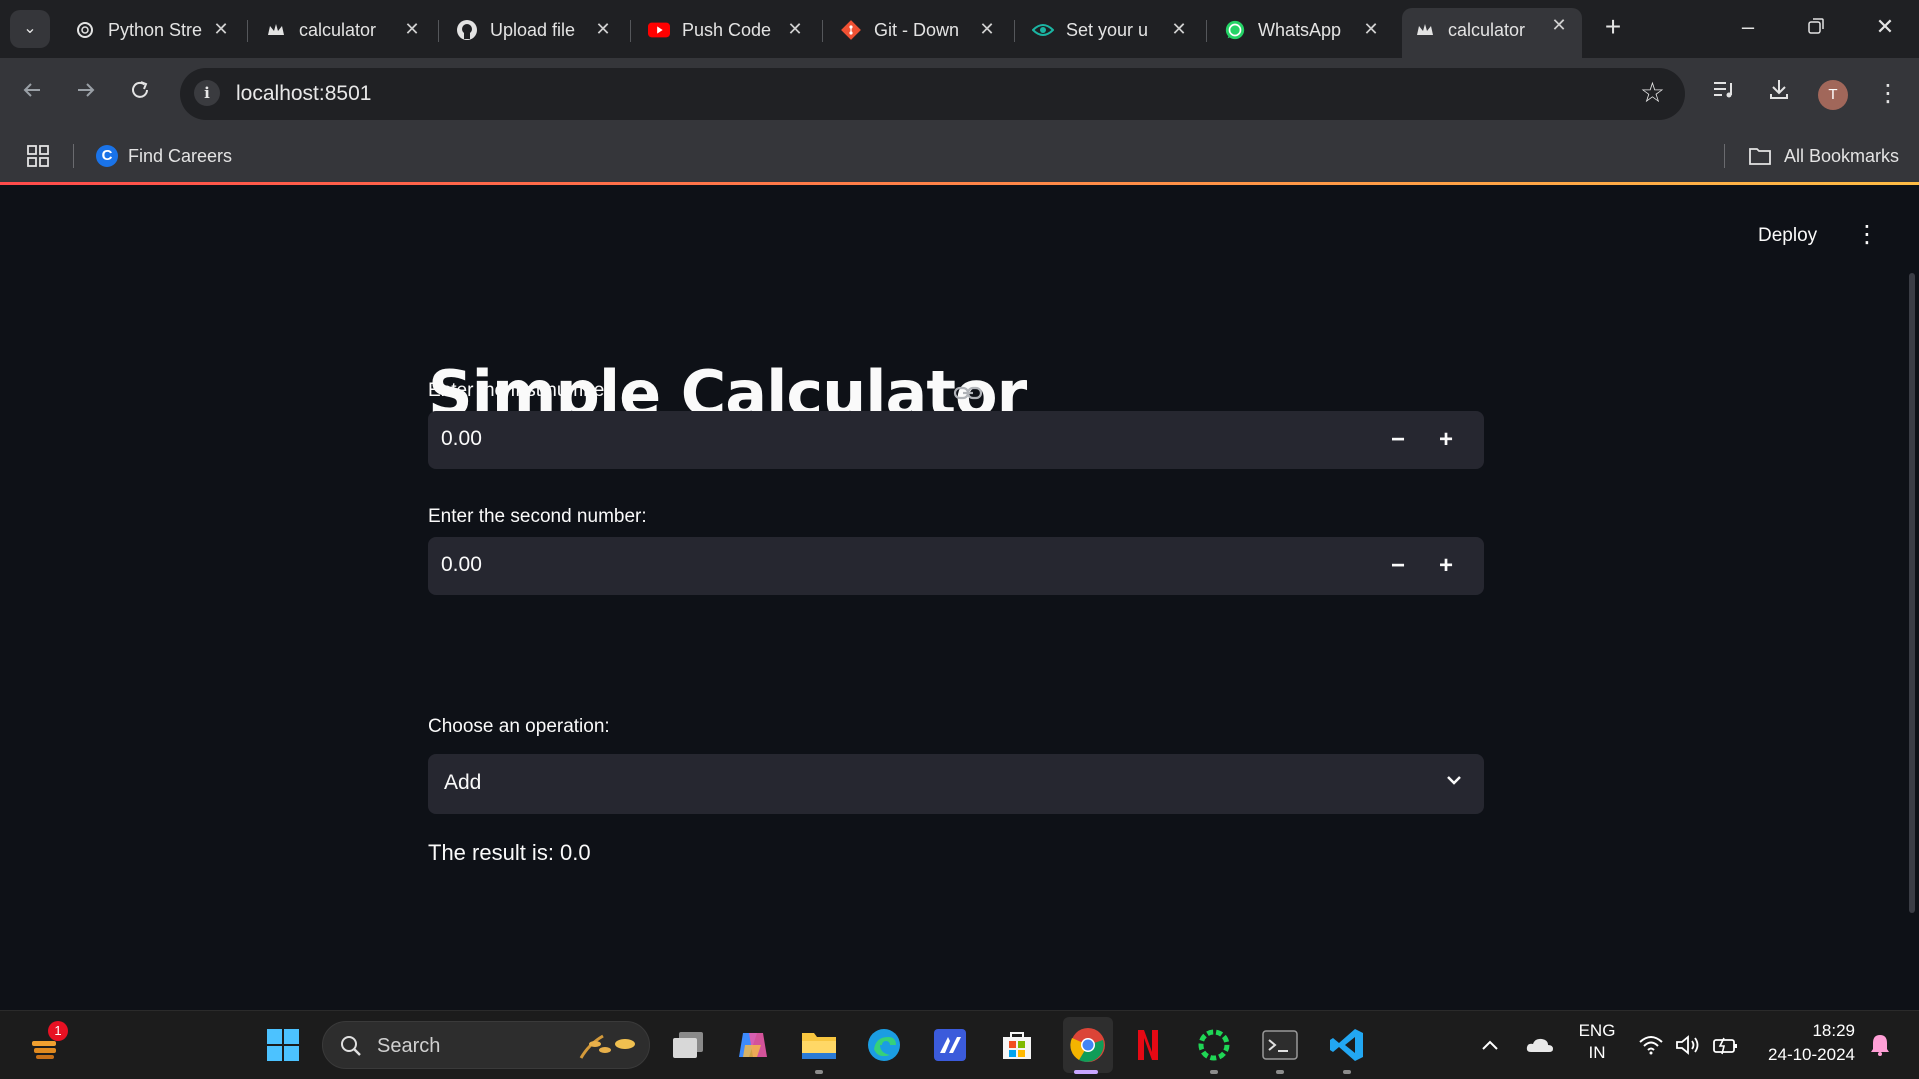 This screenshot has height=1079, width=1919. I want to click on widgets-button: 1, so click(47, 1043).